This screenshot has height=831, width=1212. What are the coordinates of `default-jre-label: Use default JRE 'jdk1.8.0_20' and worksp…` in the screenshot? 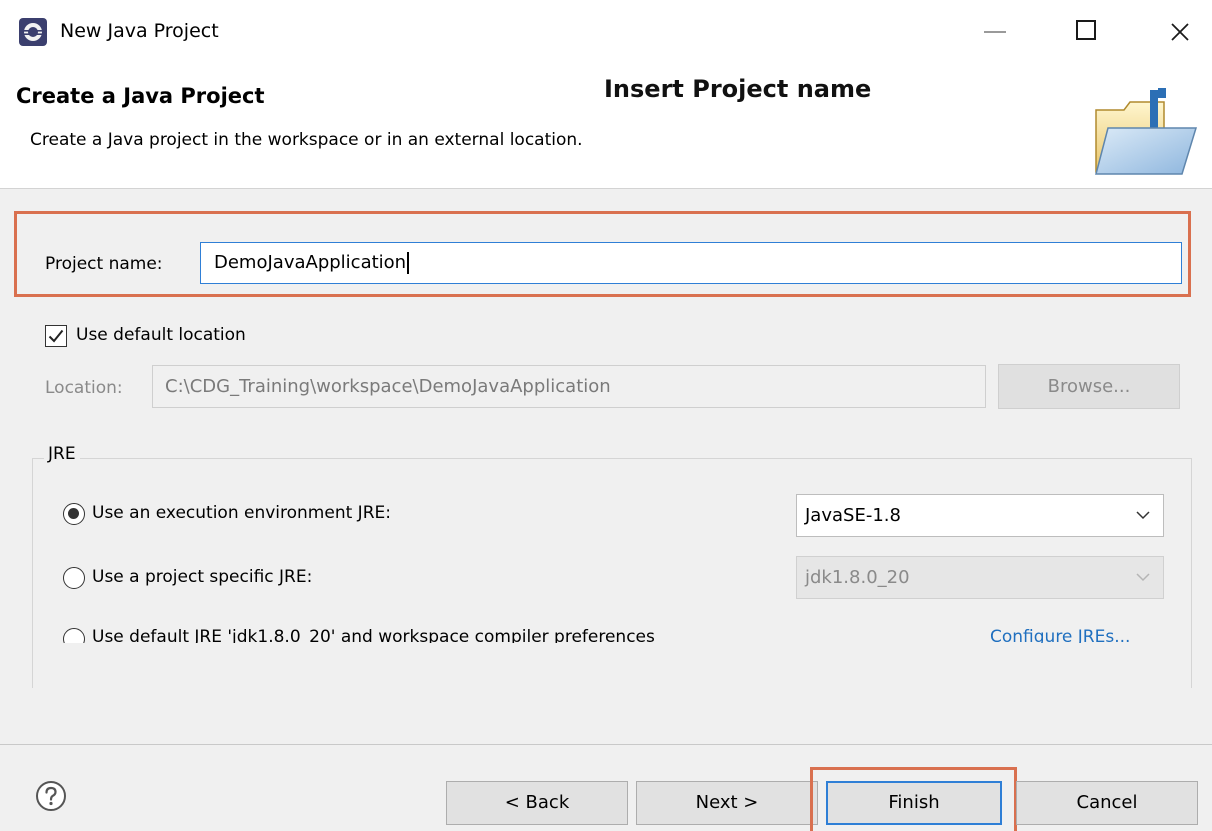 It's located at (373, 635).